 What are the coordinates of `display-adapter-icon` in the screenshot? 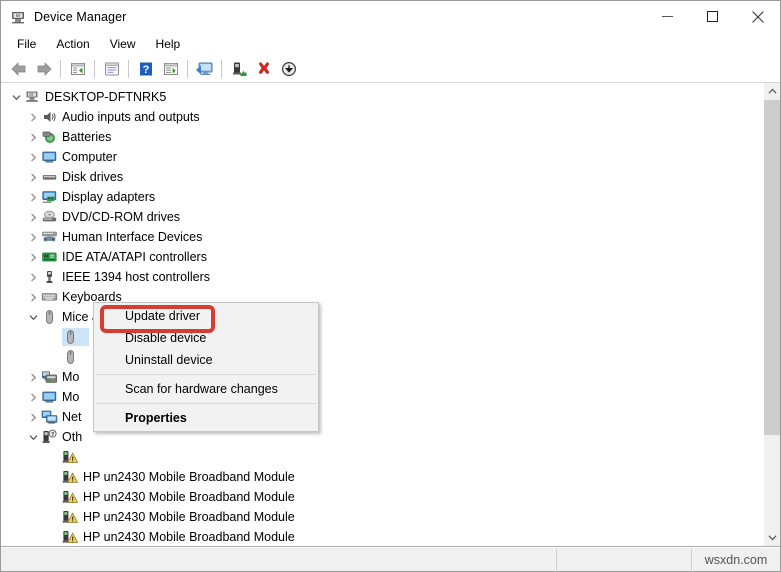 It's located at (49, 197).